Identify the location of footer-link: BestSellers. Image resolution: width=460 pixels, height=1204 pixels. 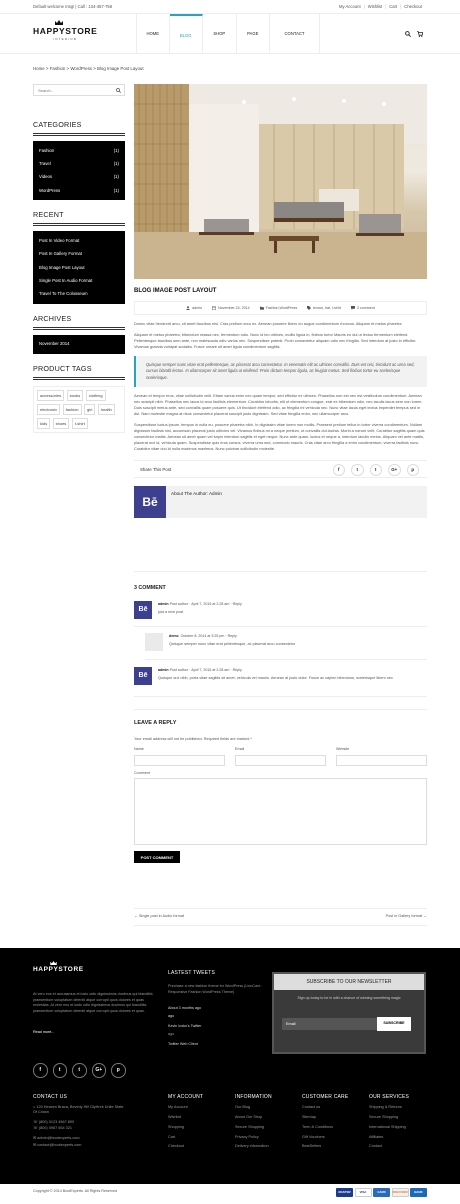
(325, 1146).